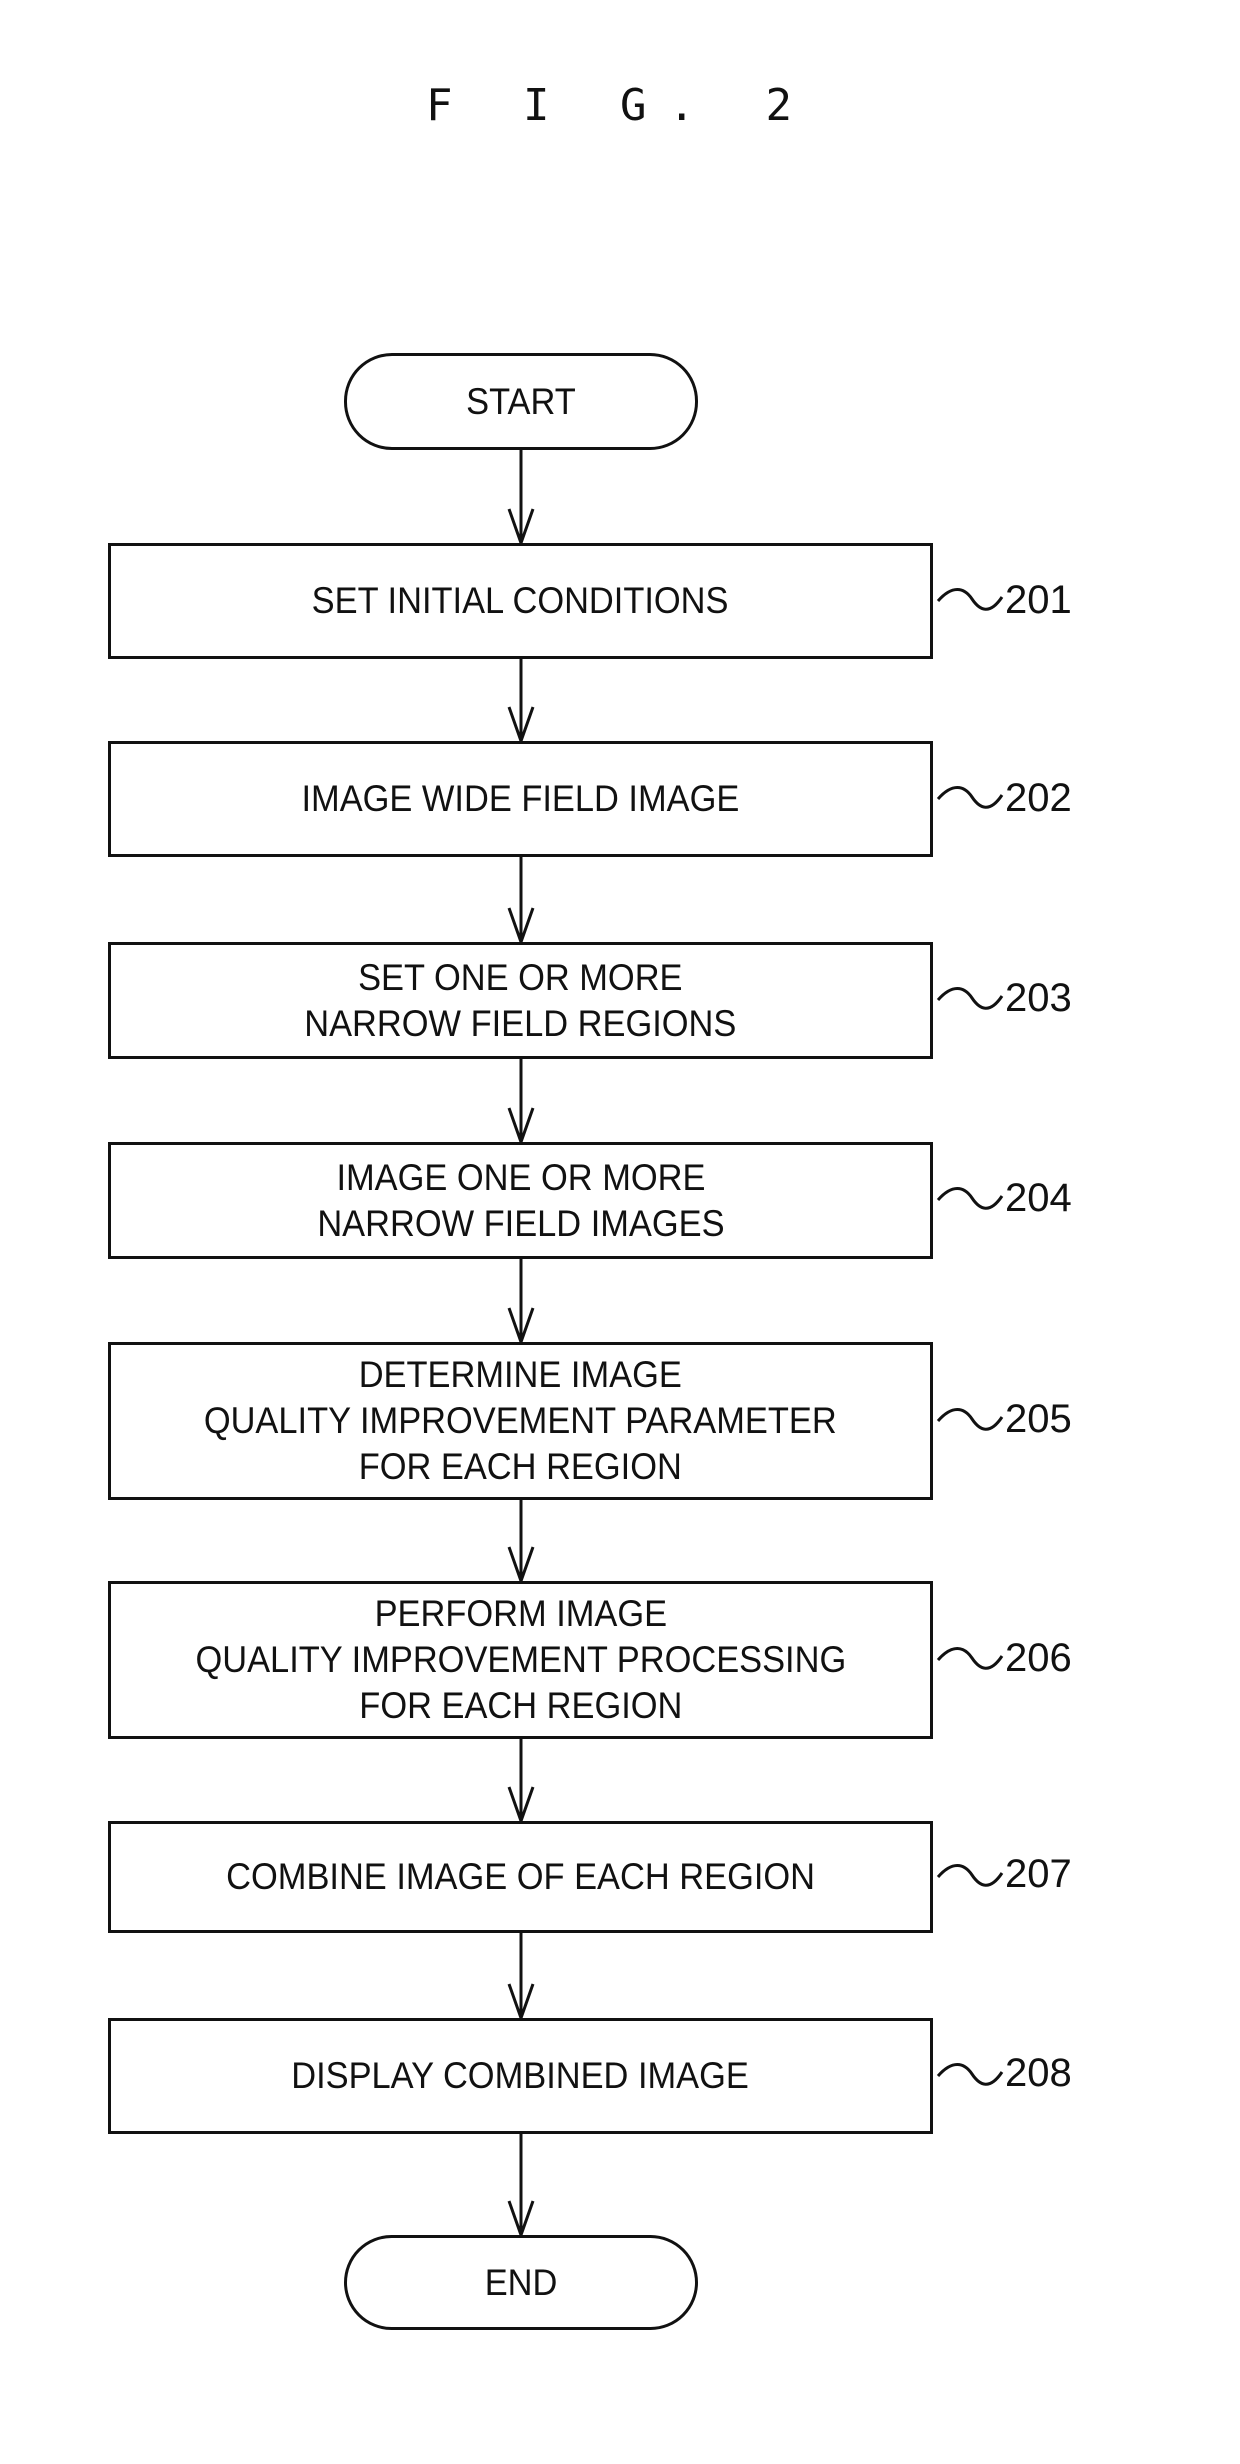 This screenshot has height=2464, width=1240. I want to click on step-204-label: IMAGE ONE OR MORE NARROW FIELD IMAGES, so click(520, 1200).